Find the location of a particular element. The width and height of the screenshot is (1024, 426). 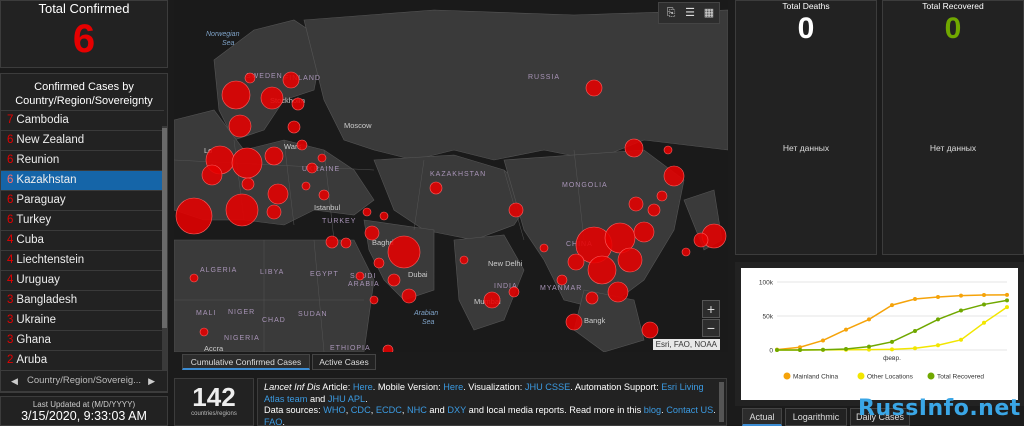

bookmark-icon: ⎘ is located at coordinates (671, 13).